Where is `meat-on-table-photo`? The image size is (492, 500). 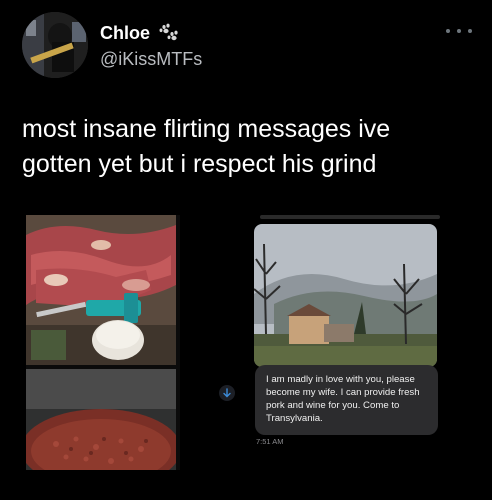 meat-on-table-photo is located at coordinates (101, 290).